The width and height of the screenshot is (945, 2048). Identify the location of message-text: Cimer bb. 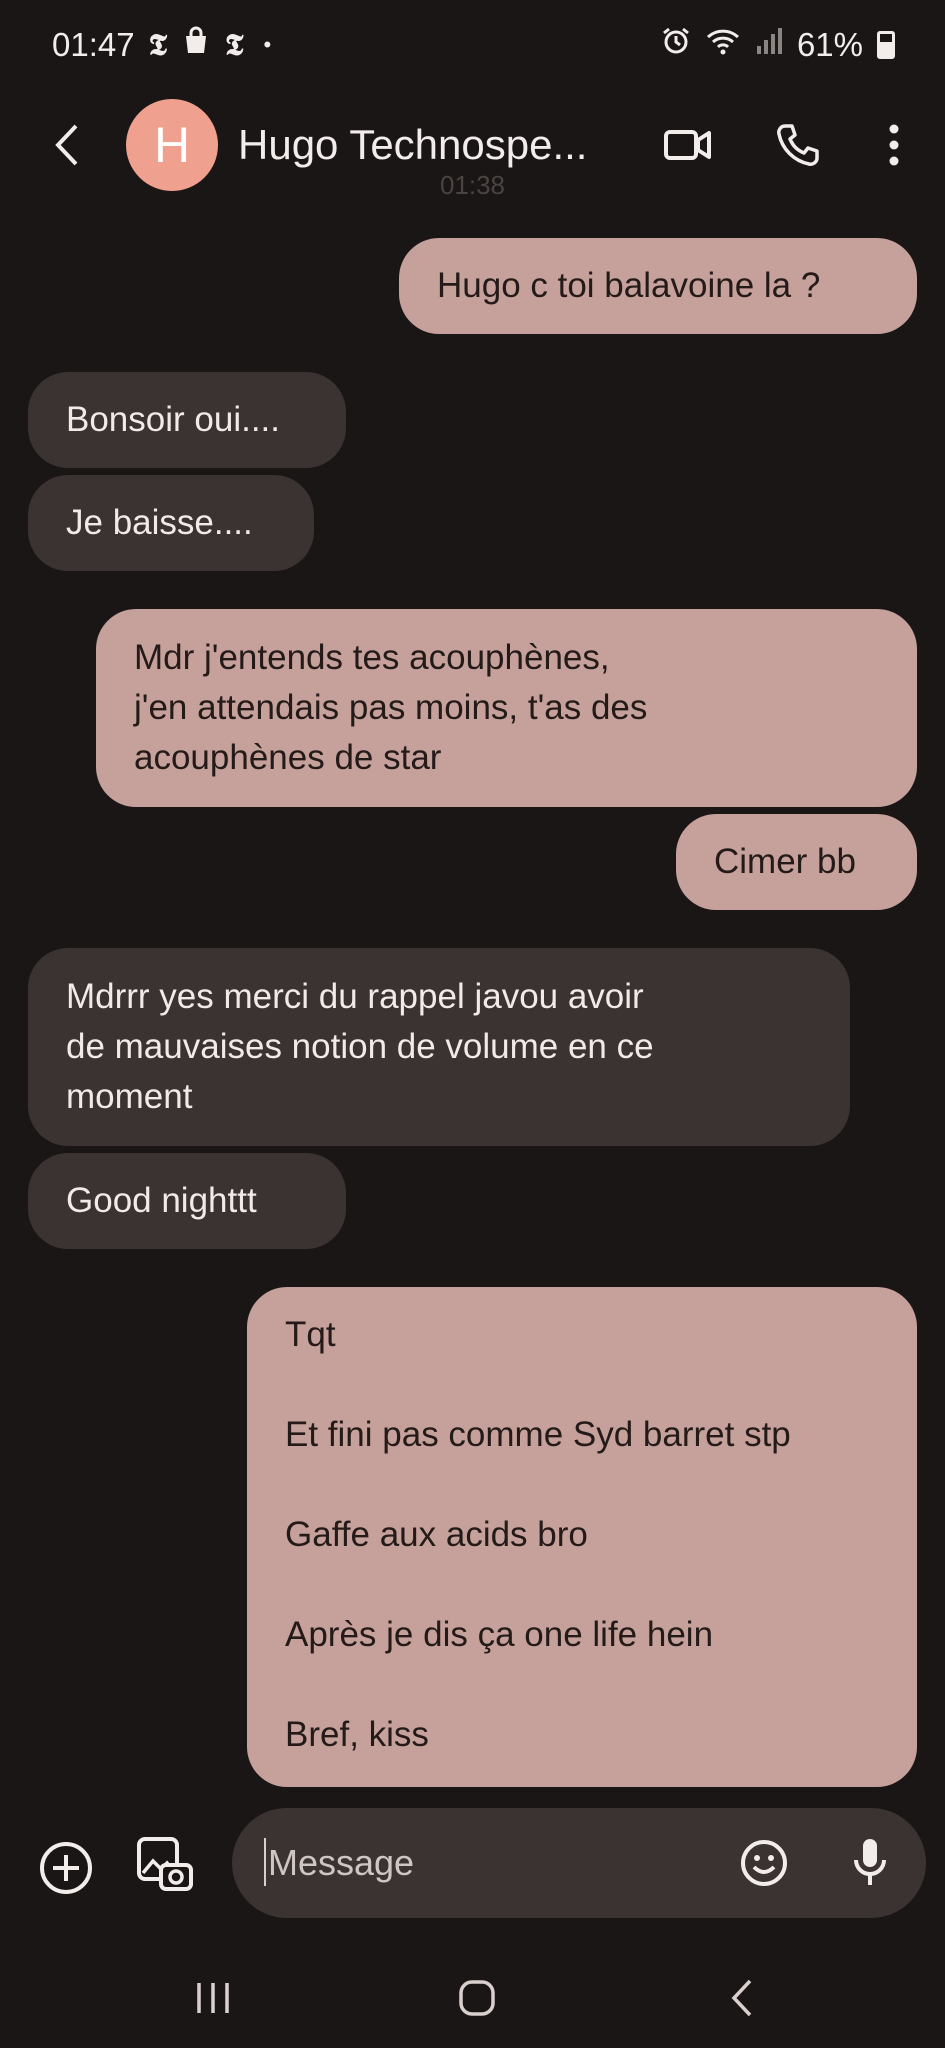
(785, 861).